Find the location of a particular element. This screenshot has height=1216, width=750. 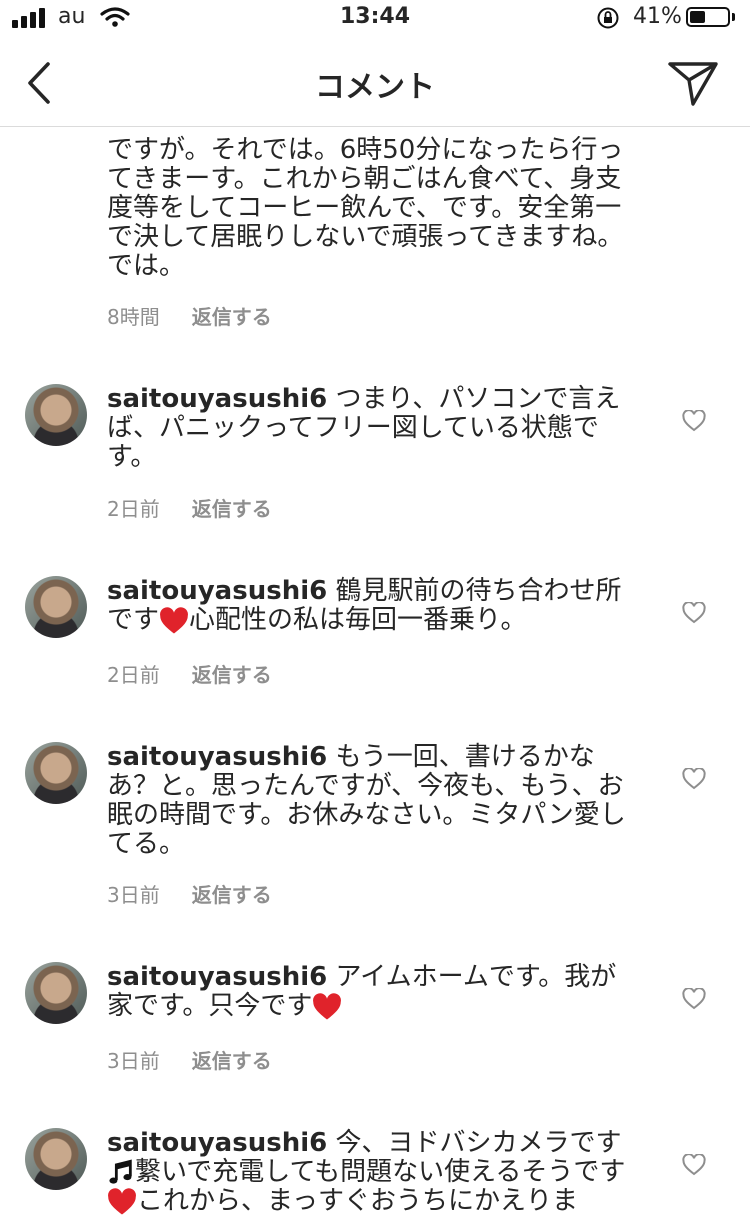

comment-body-part: 心配性の私は毎回一番乗り。 is located at coordinates (358, 620).